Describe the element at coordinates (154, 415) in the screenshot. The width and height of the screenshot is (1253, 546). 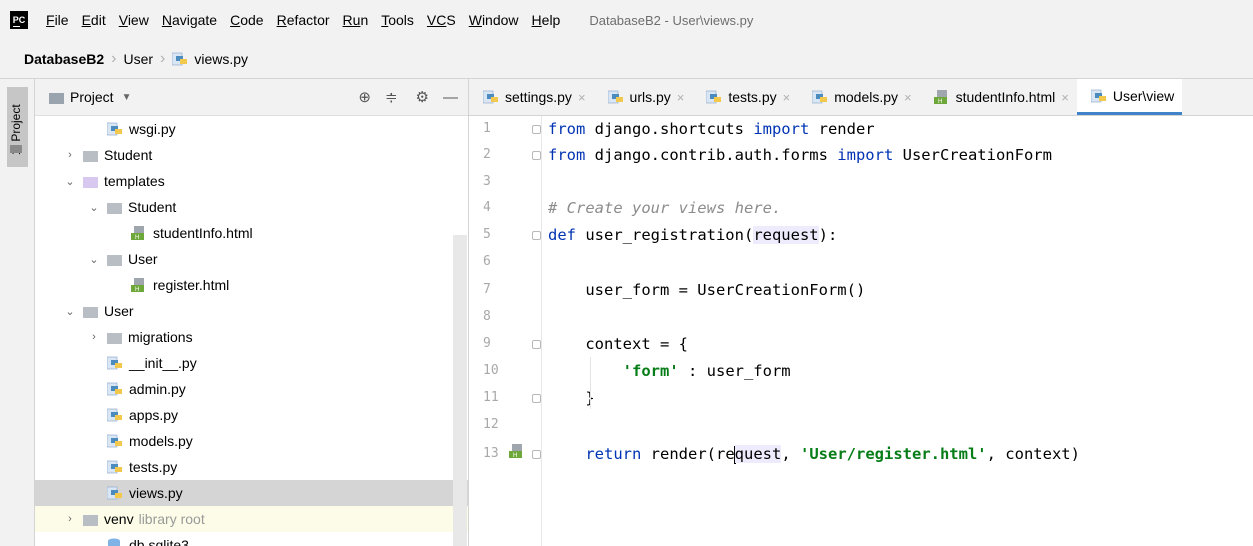
I see `tree-item-label: apps.py` at that location.